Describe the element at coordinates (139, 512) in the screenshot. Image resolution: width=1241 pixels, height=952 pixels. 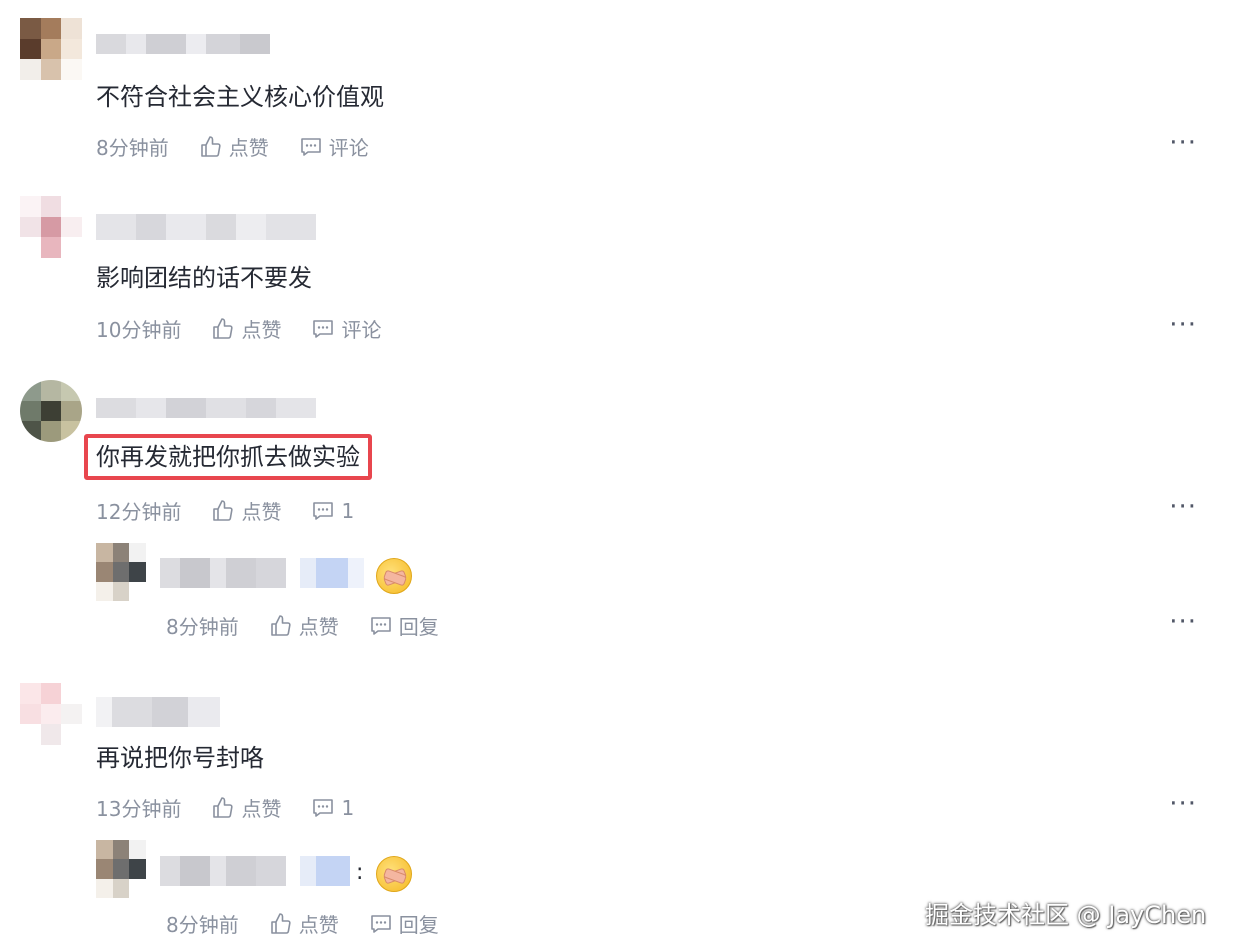
I see `comment-time: 12分钟前` at that location.